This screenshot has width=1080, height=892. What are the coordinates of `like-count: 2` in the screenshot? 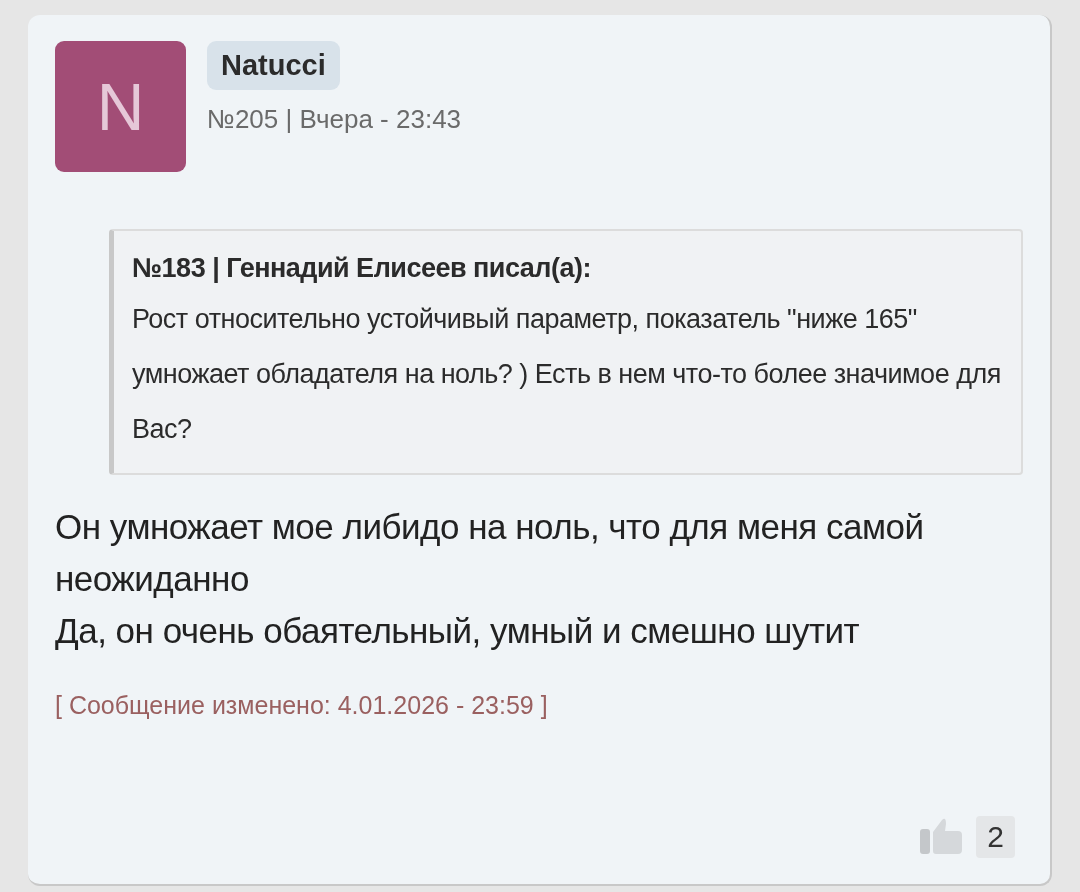 It's located at (995, 837).